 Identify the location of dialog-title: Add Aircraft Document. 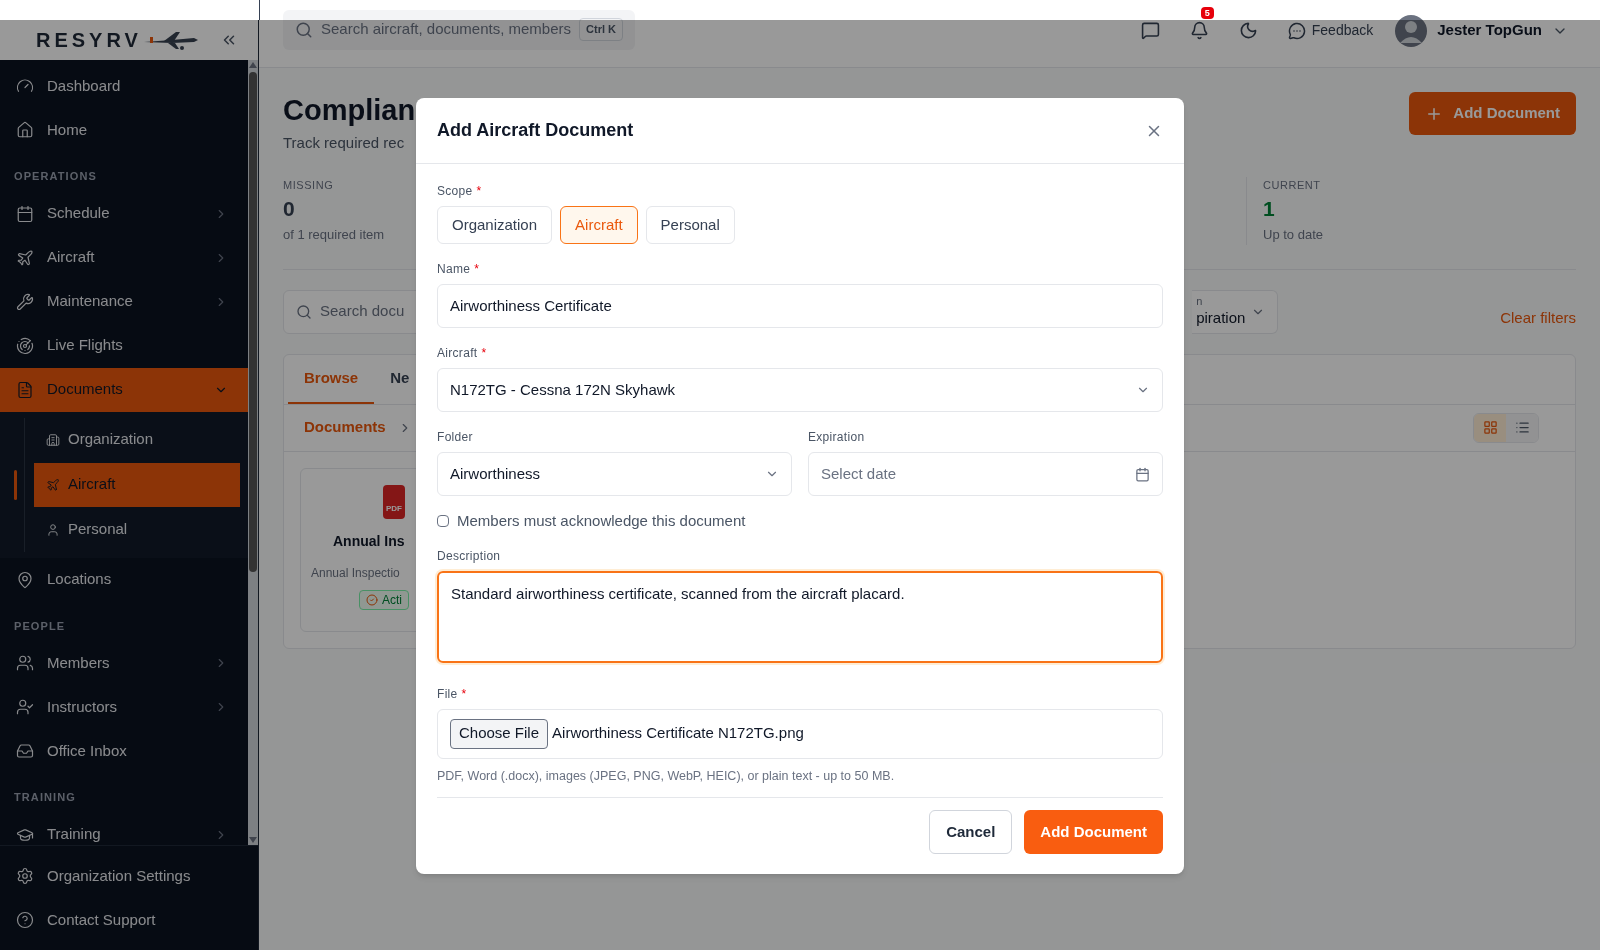
(535, 130).